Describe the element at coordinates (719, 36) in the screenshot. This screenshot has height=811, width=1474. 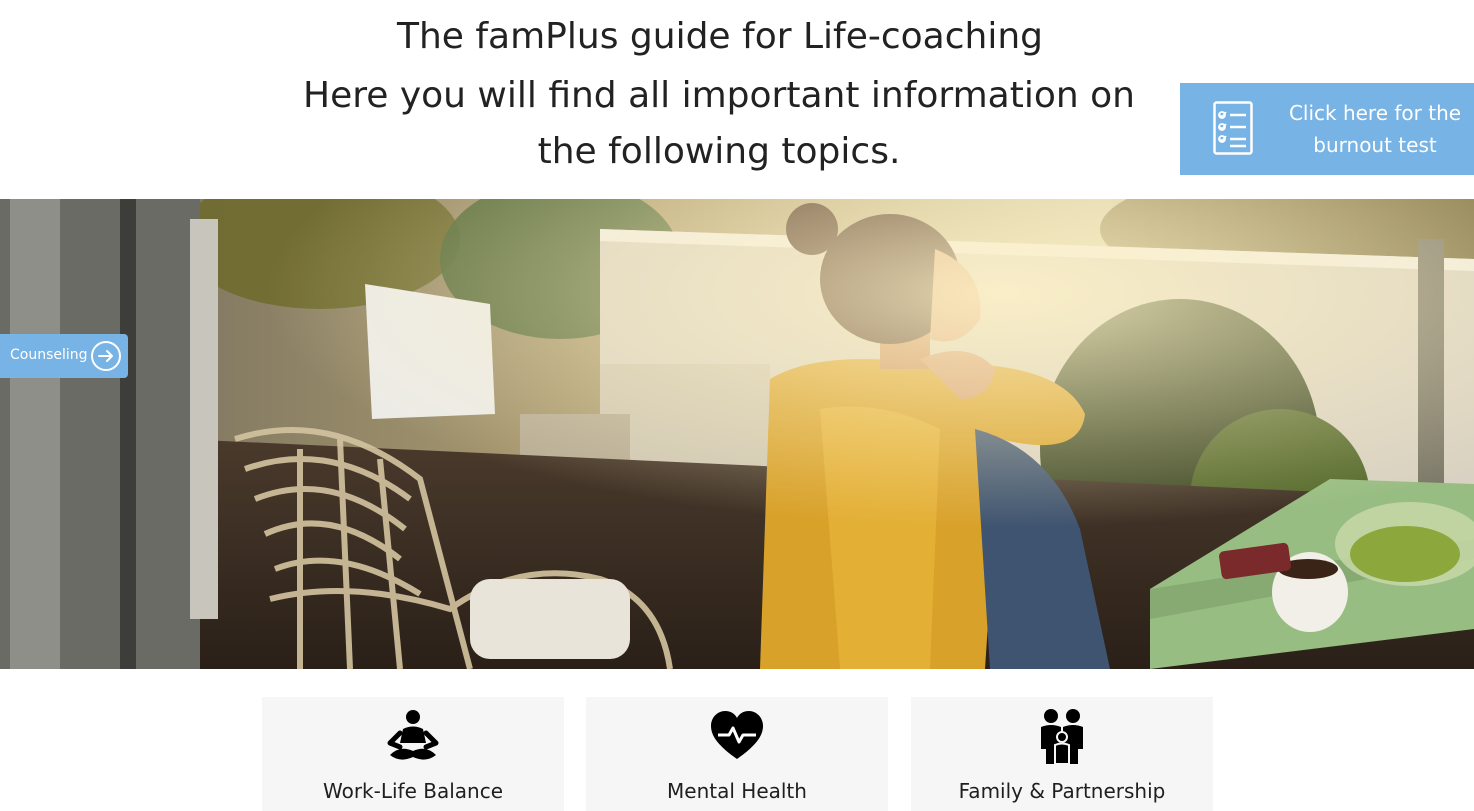
I see `page-title: The famPlus guide for Life-coaching` at that location.